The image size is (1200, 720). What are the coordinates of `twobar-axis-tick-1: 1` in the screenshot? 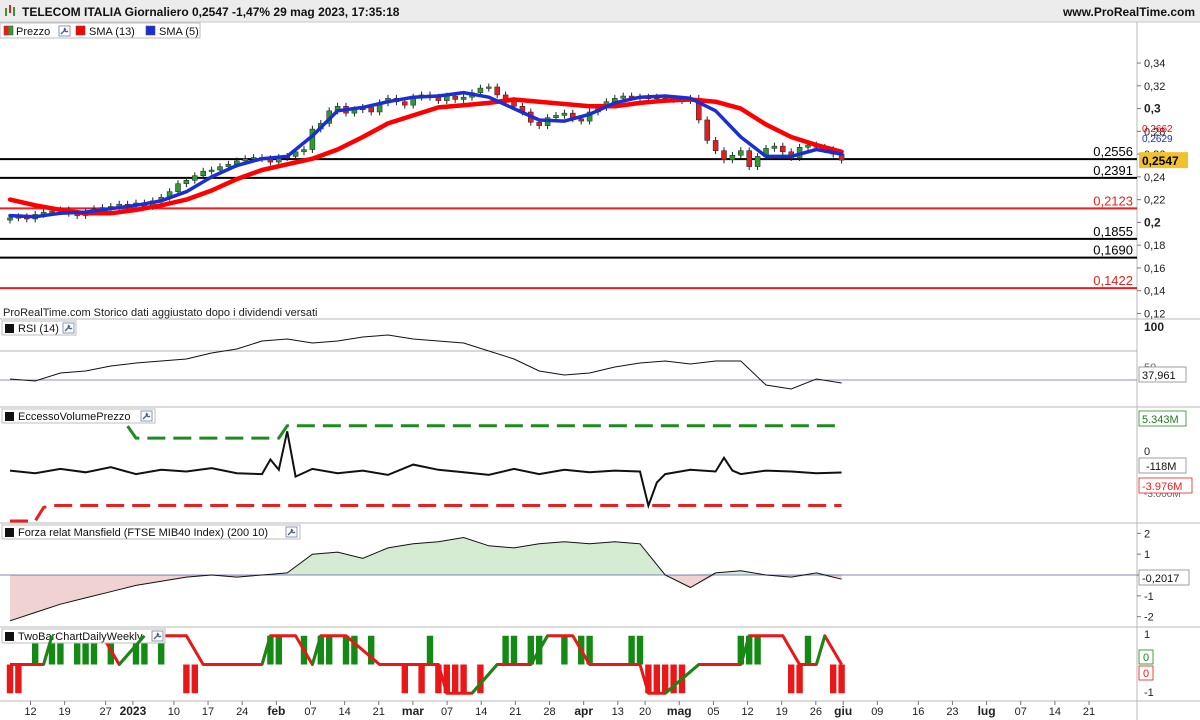 It's located at (1147, 635).